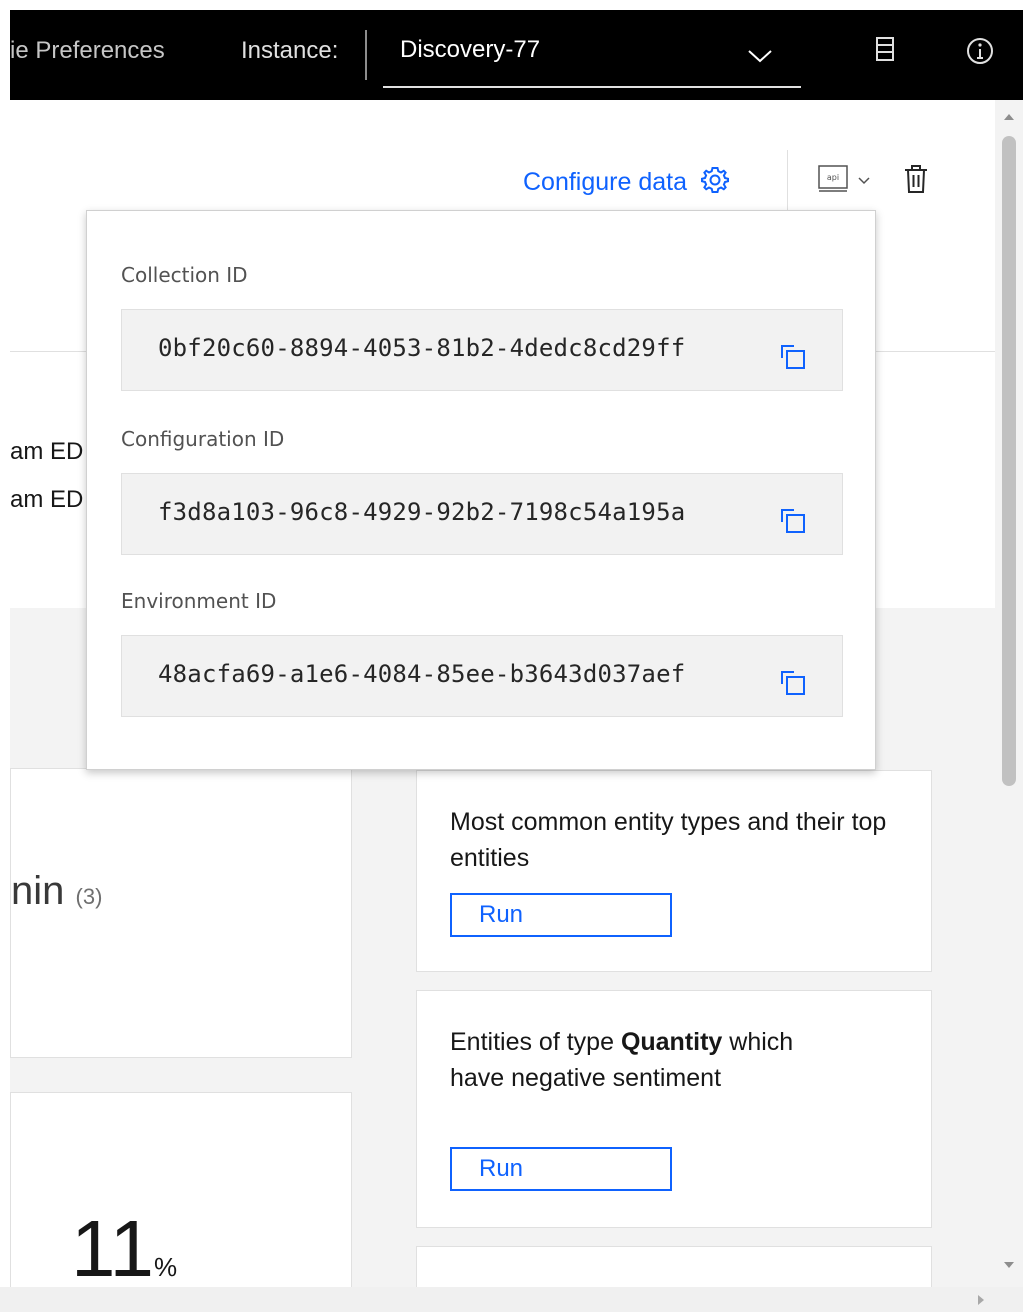  Describe the element at coordinates (422, 348) in the screenshot. I see `collection-id-value: 0bf20c60-8894-4053-81b2-4dedc8cd29ff` at that location.